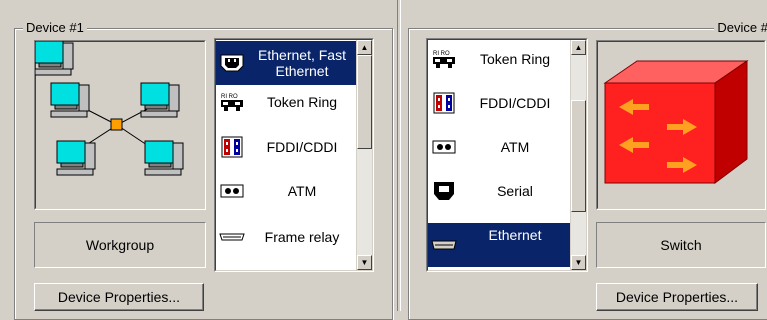 This screenshot has height=320, width=767. What do you see at coordinates (499, 191) in the screenshot?
I see `list-item: Serial` at bounding box center [499, 191].